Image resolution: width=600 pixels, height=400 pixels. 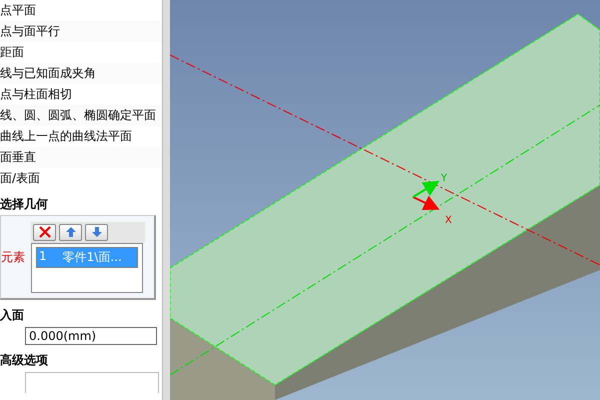 What do you see at coordinates (81, 115) in the screenshot?
I see `option-item: 线、圆、圆弧、椭圆确定平面` at bounding box center [81, 115].